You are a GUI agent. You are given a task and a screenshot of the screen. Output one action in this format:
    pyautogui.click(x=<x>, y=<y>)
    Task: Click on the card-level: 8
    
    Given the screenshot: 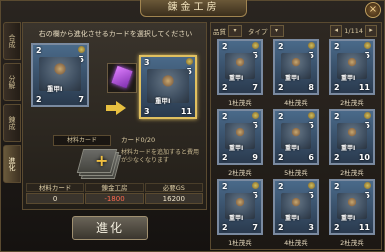 What is the action you would take?
    pyautogui.click(x=311, y=87)
    